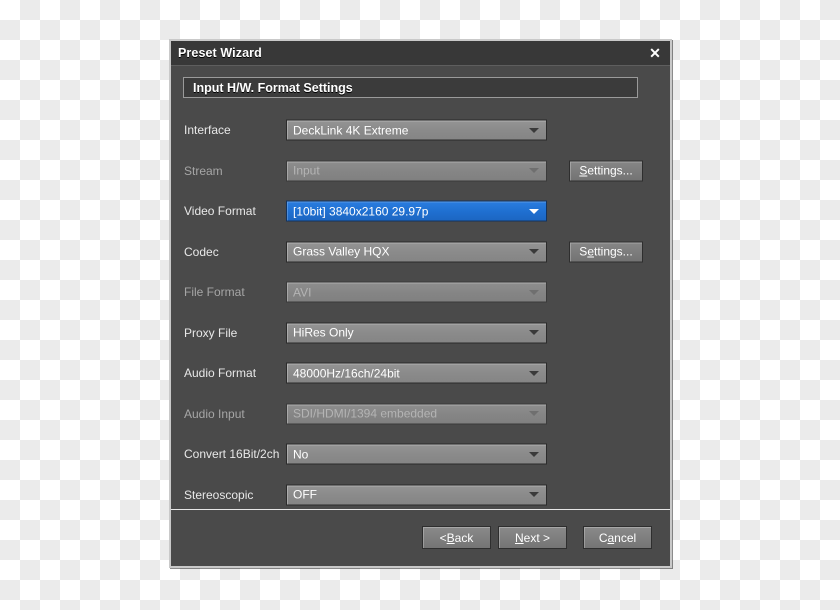  I want to click on form-row-proxy-file: Proxy File HiRes Only, so click(420, 333).